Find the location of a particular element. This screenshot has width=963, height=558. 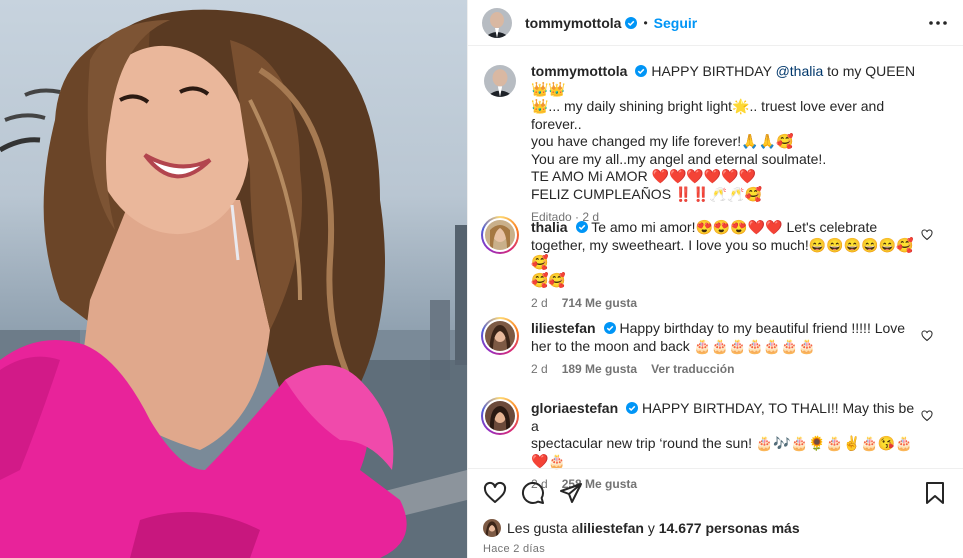

post-header: tommymottola • Seguir is located at coordinates (715, 23).